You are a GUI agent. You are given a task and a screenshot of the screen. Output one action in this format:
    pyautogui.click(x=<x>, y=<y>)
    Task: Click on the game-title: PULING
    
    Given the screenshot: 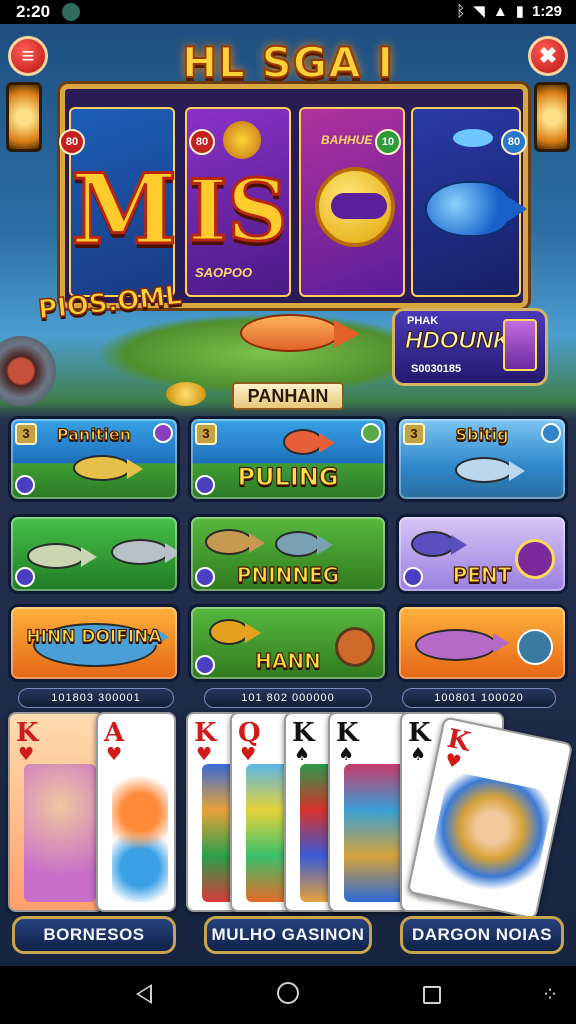 What is the action you would take?
    pyautogui.click(x=288, y=476)
    